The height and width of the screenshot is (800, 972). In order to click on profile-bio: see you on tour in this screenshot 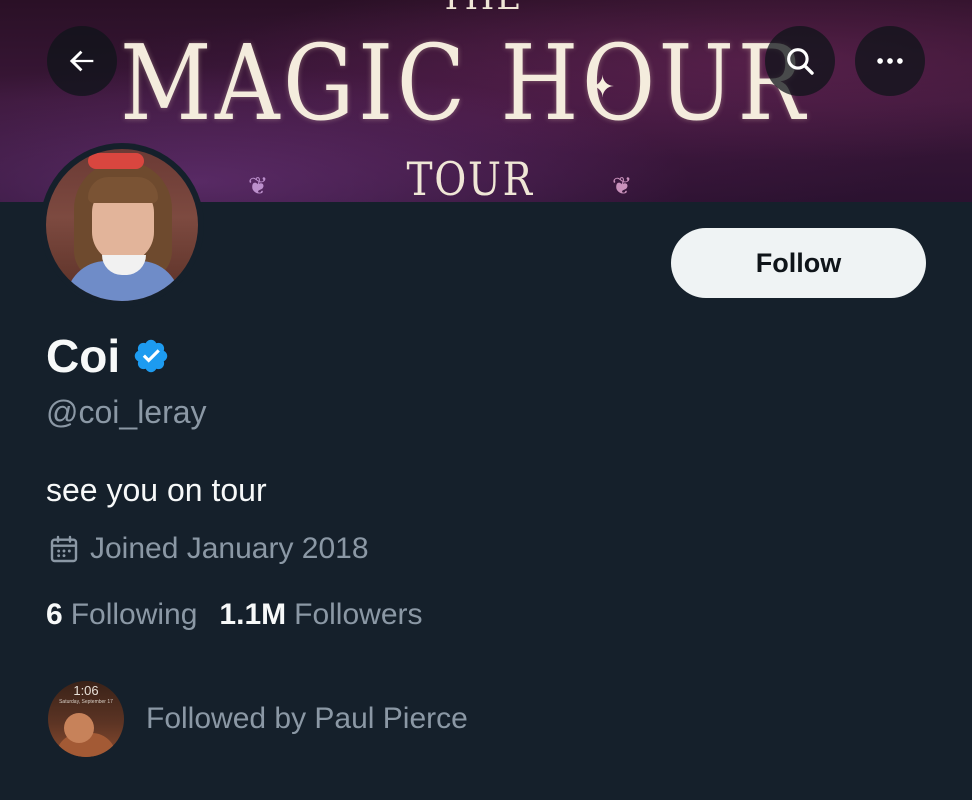, I will do `click(156, 490)`.